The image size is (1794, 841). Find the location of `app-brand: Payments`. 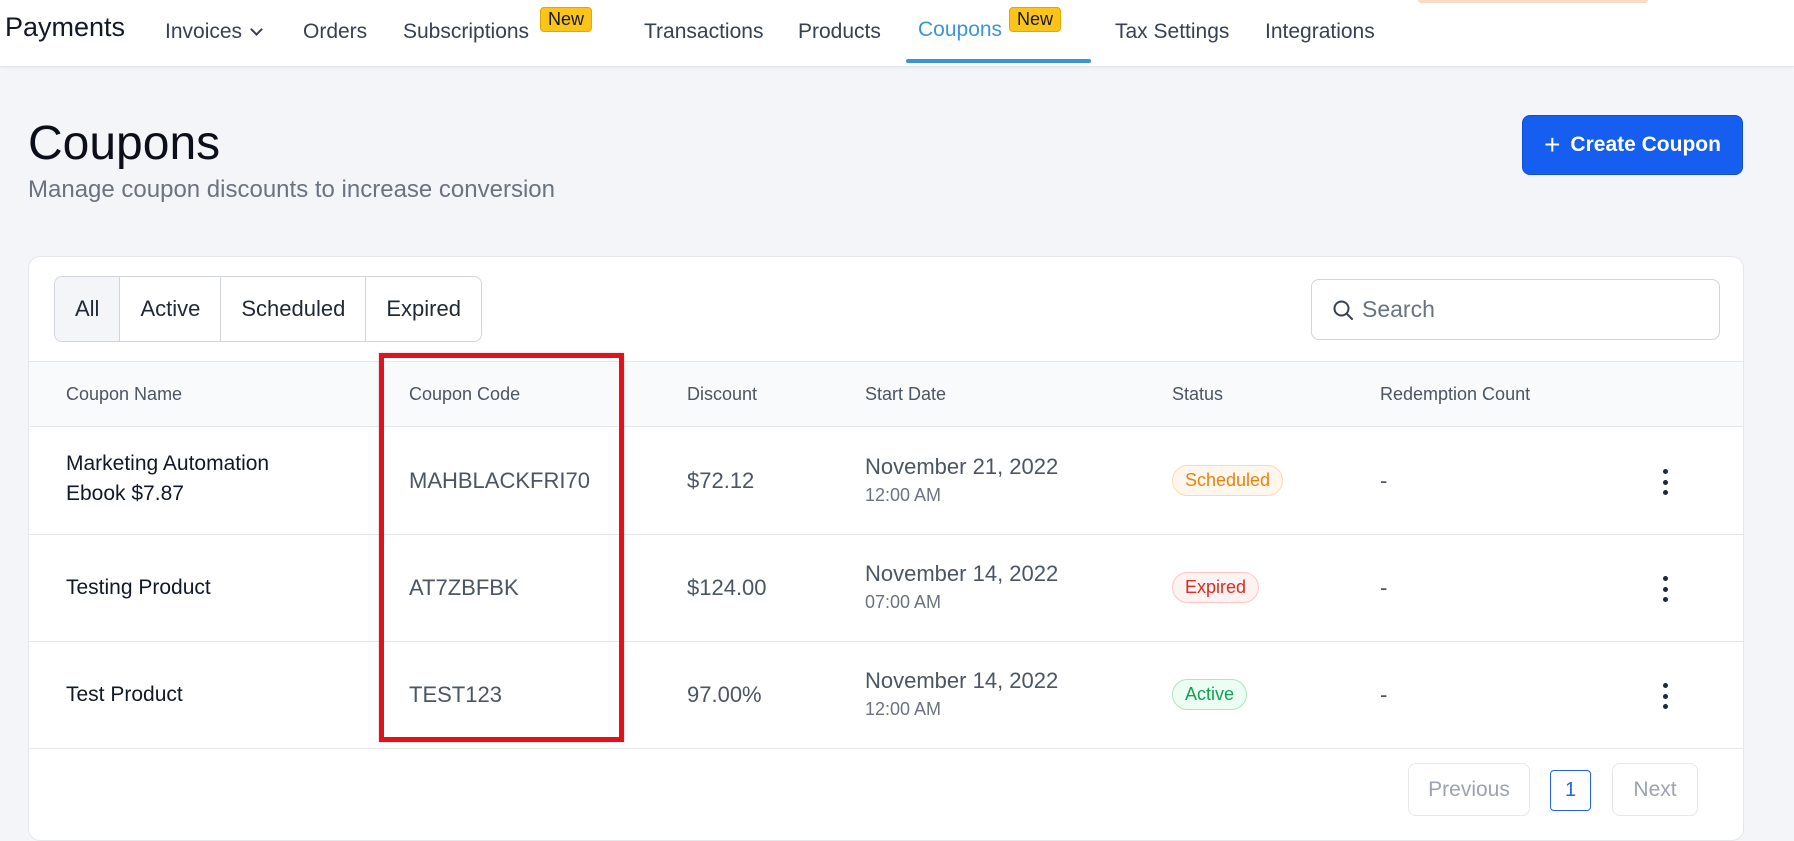

app-brand: Payments is located at coordinates (65, 27).